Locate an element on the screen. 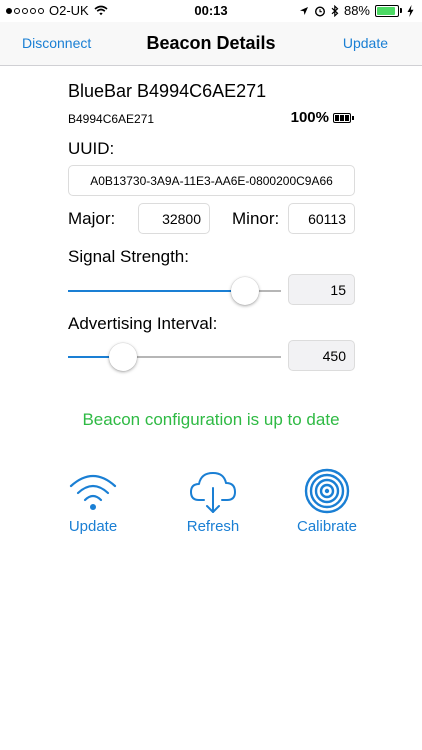 This screenshot has height=750, width=422. beacon-id: B4994C6AE271 is located at coordinates (111, 119).